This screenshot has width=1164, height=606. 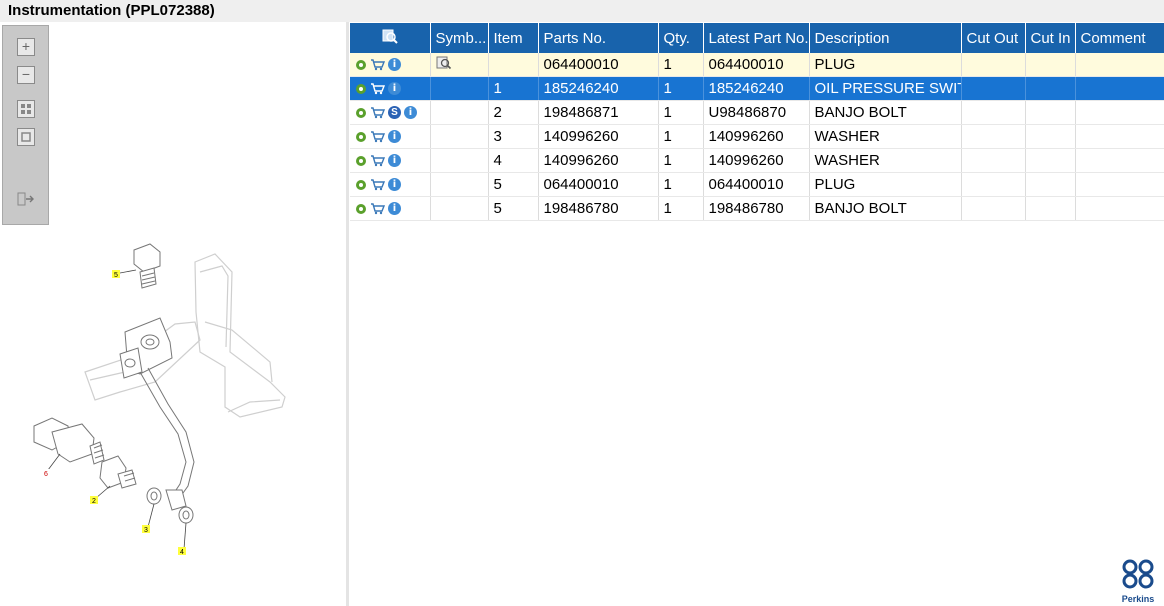 I want to click on row-actions-cell: Si, so click(x=390, y=112).